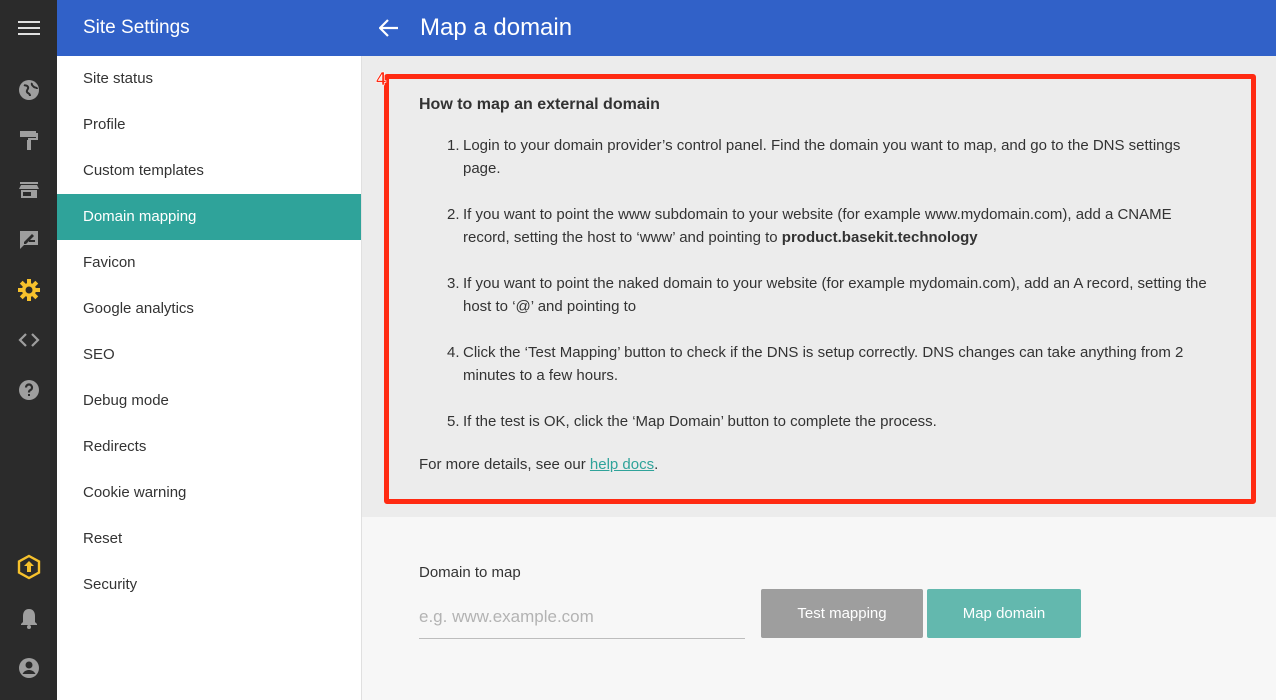 The height and width of the screenshot is (700, 1276). I want to click on more-details-prefix: For more details, see our, so click(504, 464).